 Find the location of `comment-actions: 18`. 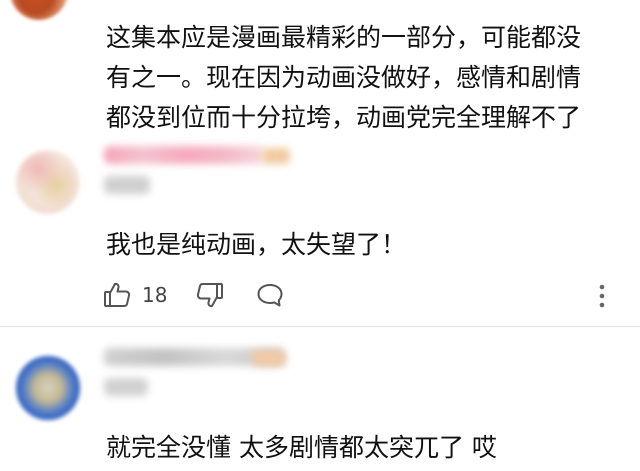

comment-actions: 18 is located at coordinates (193, 295).